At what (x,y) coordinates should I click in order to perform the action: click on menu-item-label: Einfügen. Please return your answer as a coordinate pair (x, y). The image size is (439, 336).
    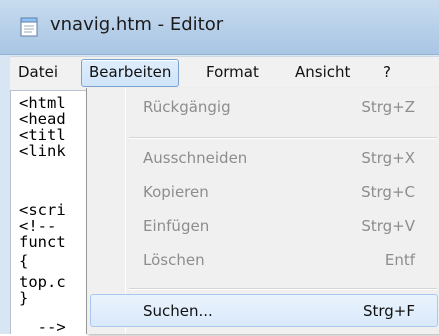
    Looking at the image, I should click on (176, 226).